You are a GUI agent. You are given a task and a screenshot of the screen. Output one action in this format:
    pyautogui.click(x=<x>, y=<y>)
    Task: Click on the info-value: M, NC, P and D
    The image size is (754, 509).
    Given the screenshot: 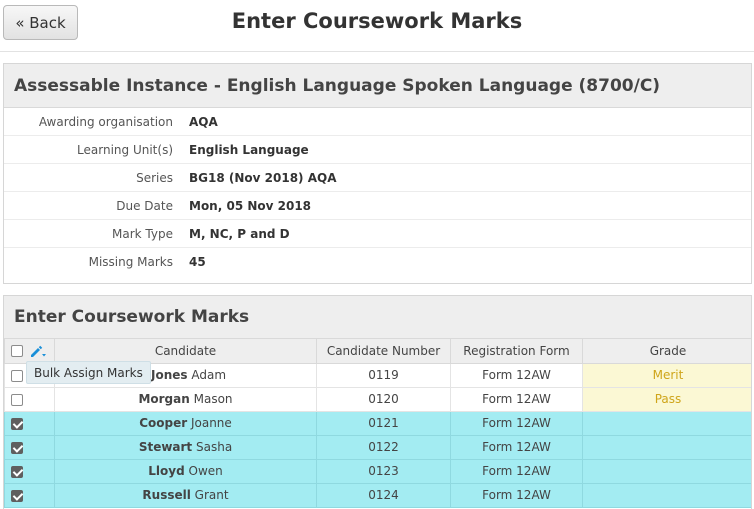 What is the action you would take?
    pyautogui.click(x=239, y=233)
    